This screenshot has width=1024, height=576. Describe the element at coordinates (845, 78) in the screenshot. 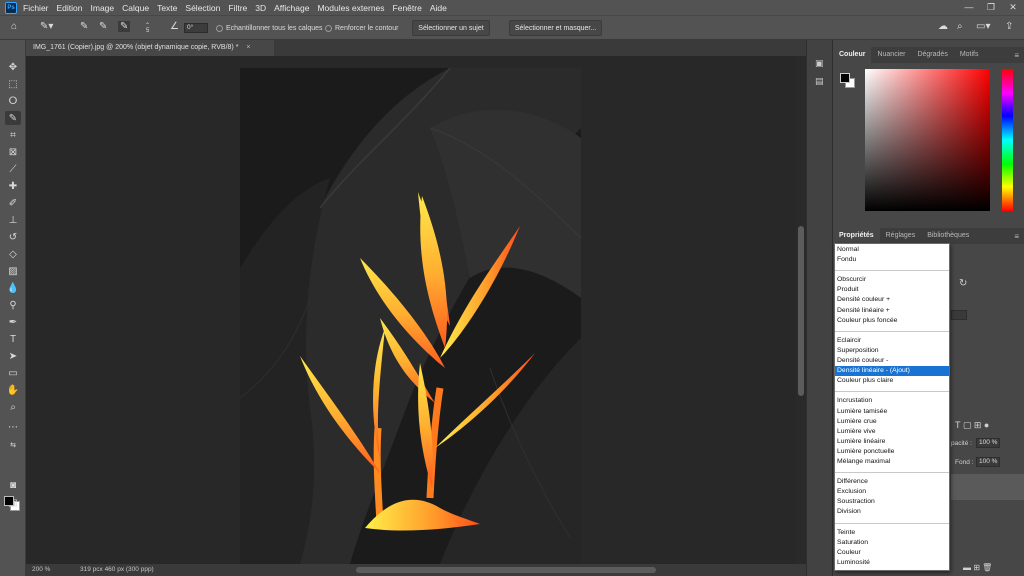

I see `color-panel-foreground` at that location.